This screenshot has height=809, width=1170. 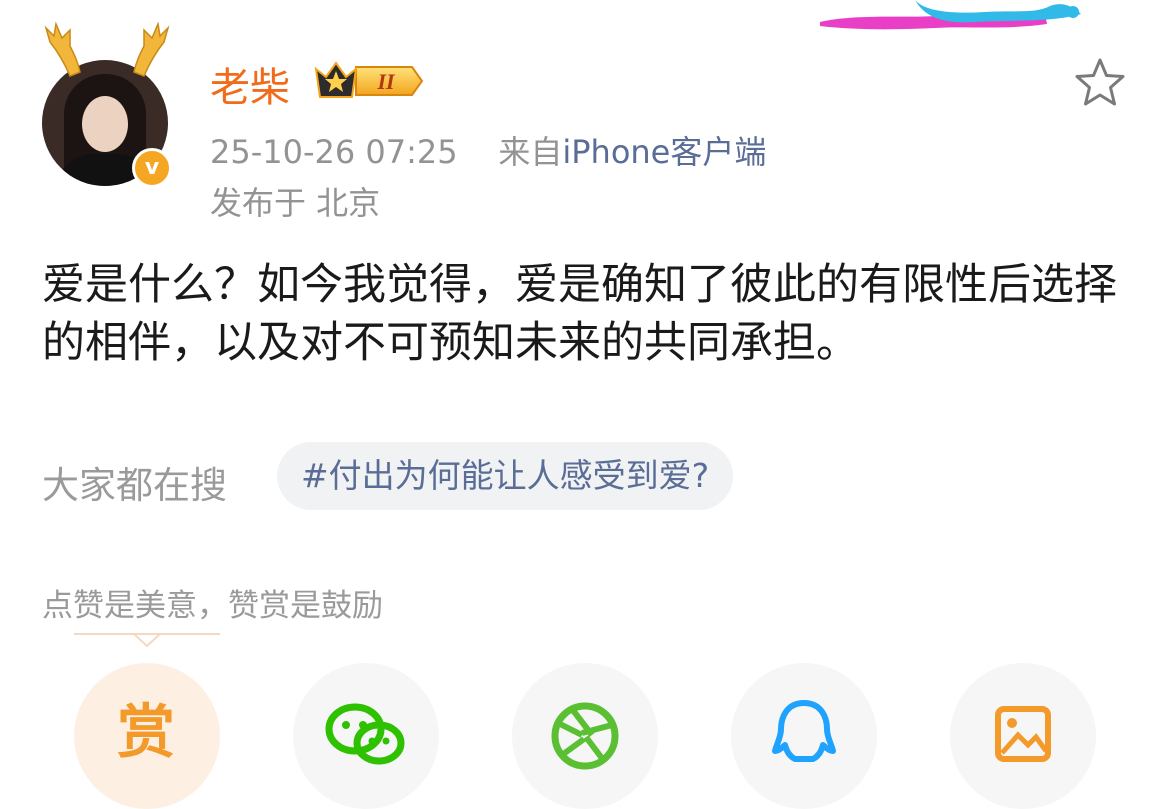 I want to click on moments-icon, so click(x=585, y=736).